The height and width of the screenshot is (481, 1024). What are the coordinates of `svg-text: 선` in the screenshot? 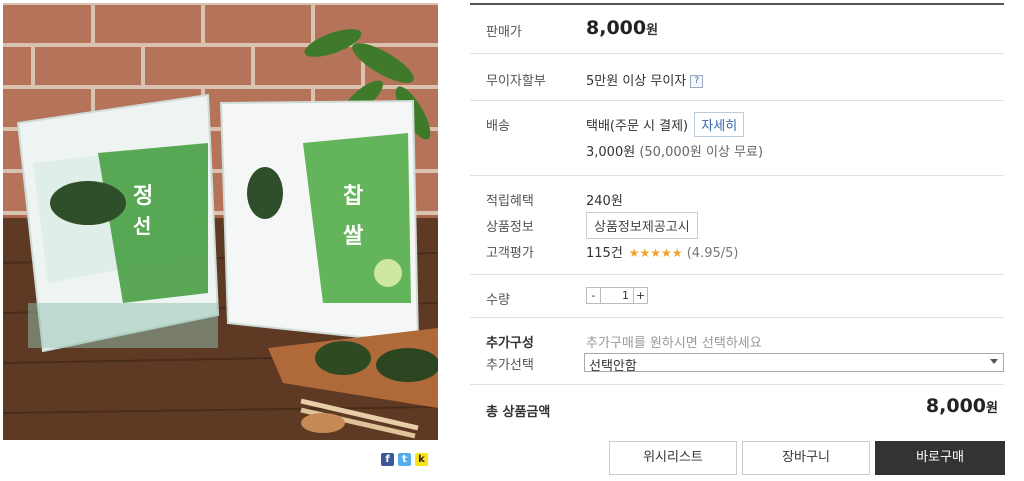 It's located at (142, 226).